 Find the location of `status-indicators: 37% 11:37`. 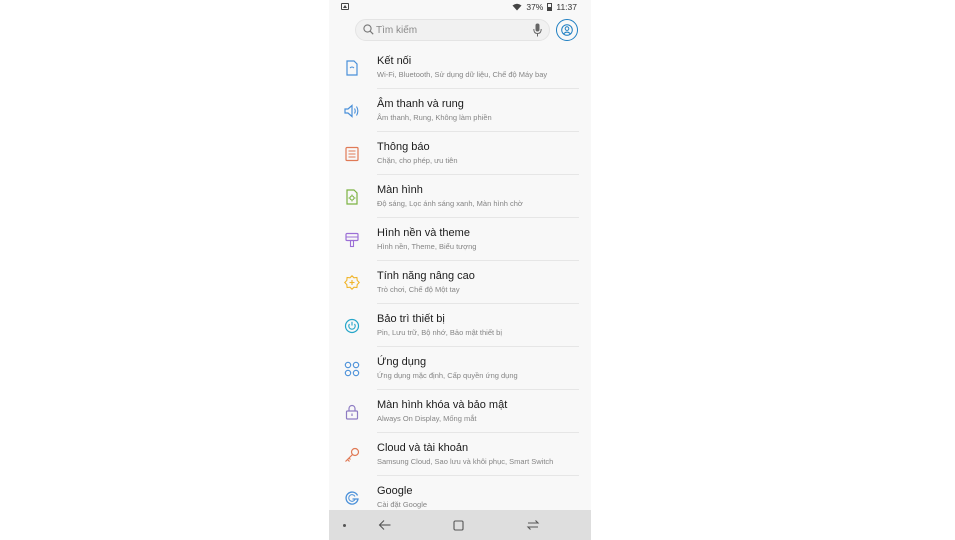

status-indicators: 37% 11:37 is located at coordinates (544, 7).